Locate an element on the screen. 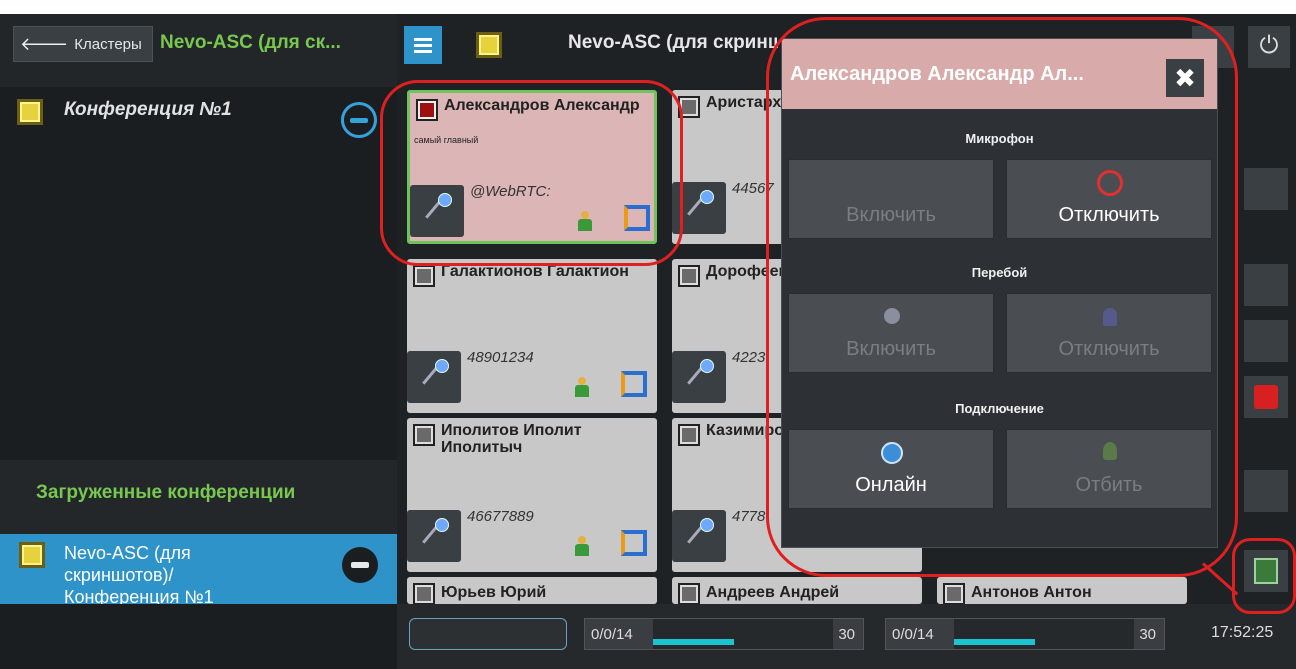  play-button is located at coordinates (1266, 341).